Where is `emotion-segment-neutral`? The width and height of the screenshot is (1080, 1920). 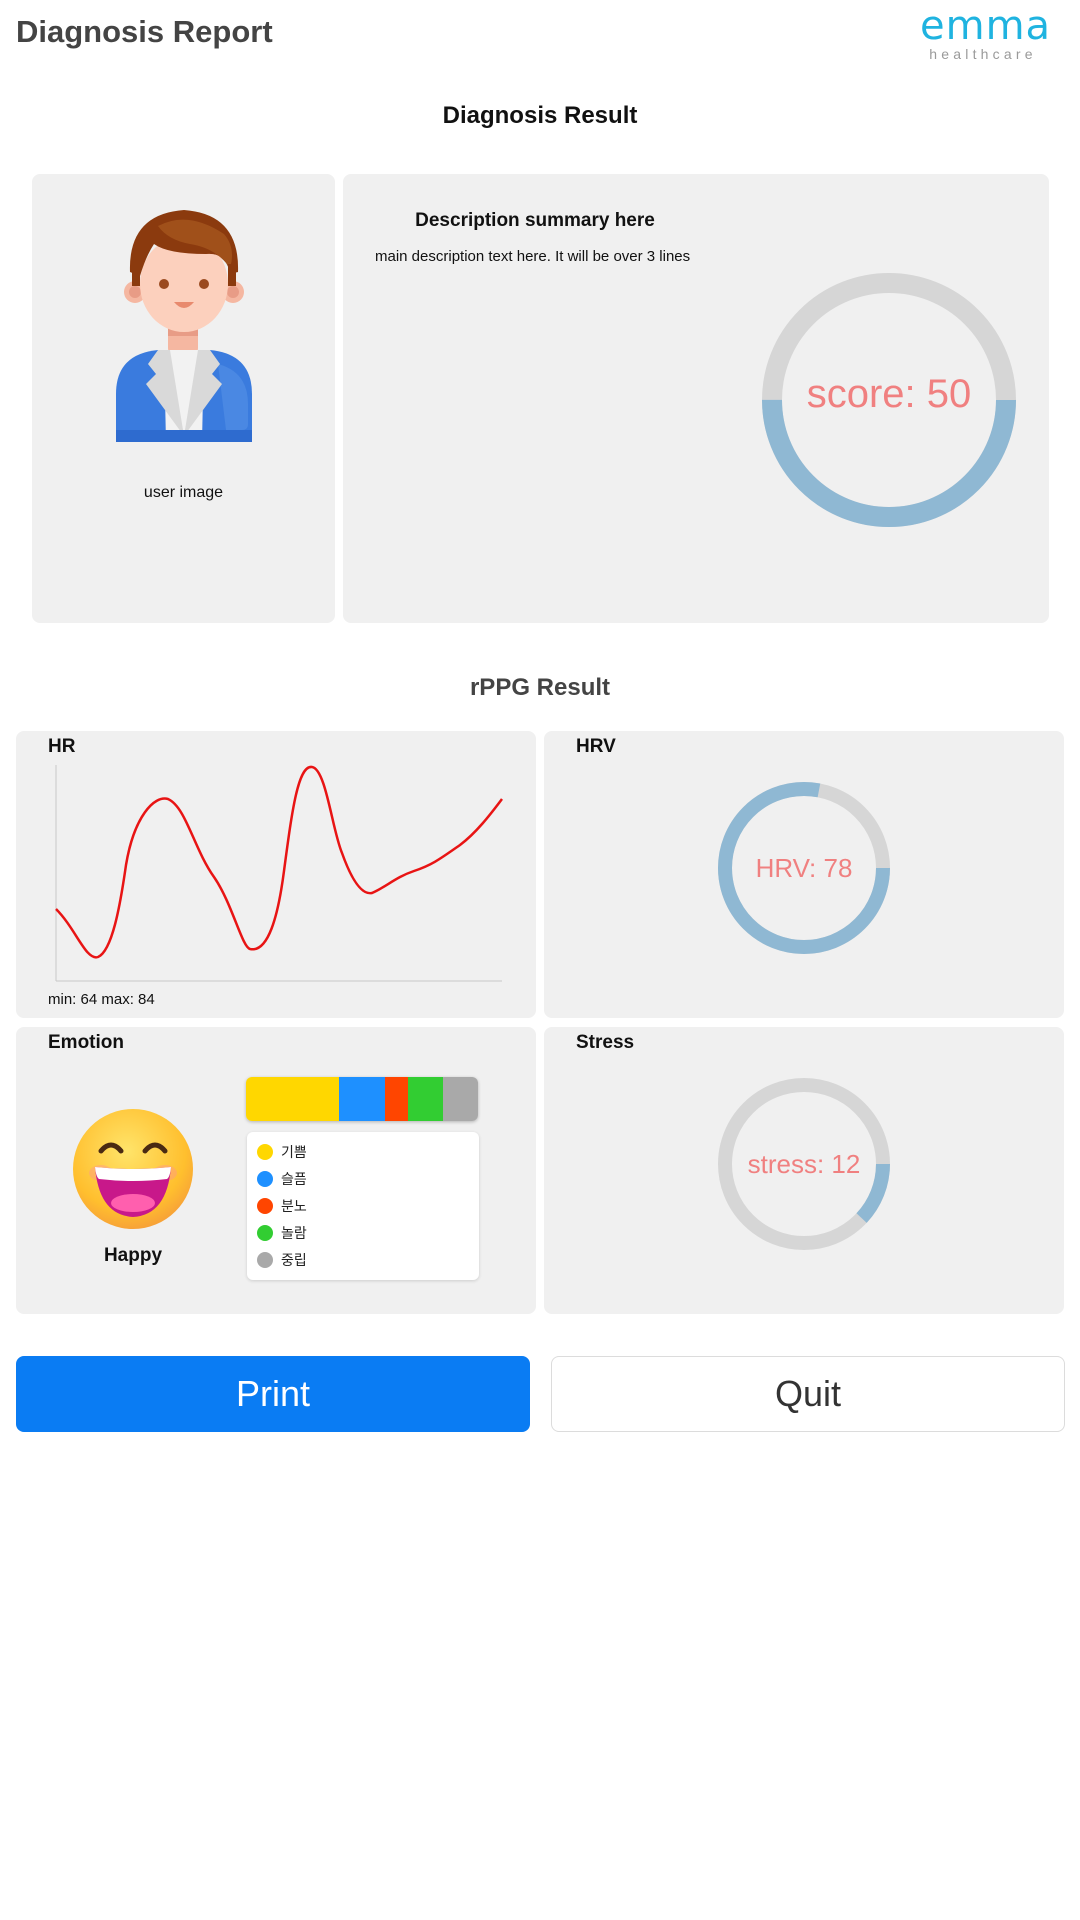
emotion-segment-neutral is located at coordinates (460, 1099).